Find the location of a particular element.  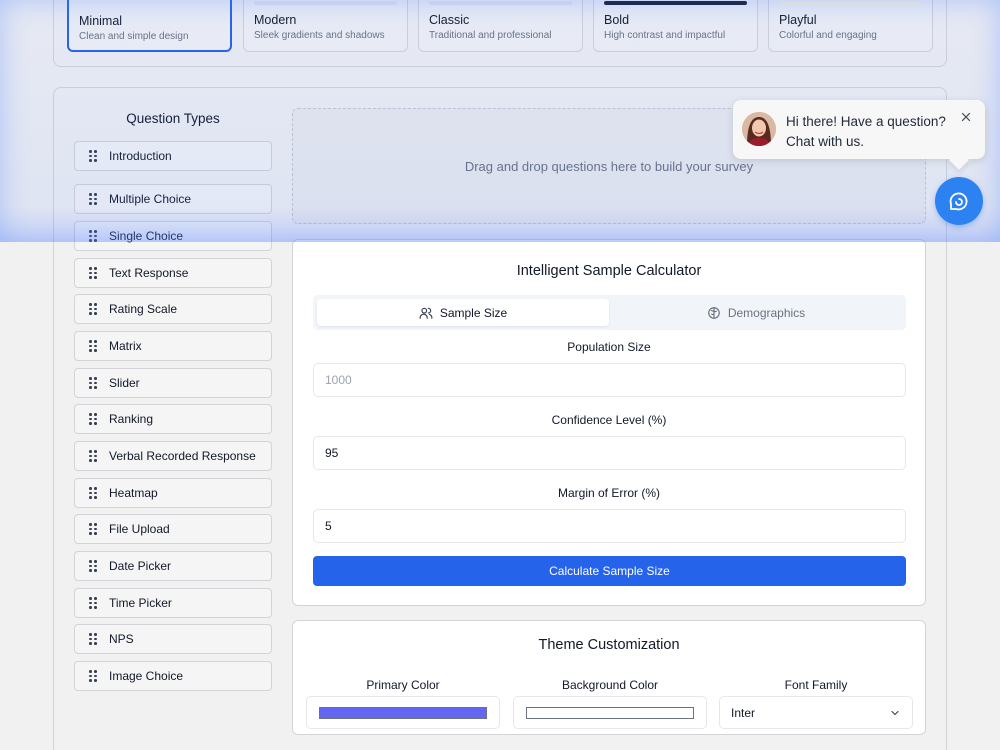

question-type-label: Slider is located at coordinates (124, 383).